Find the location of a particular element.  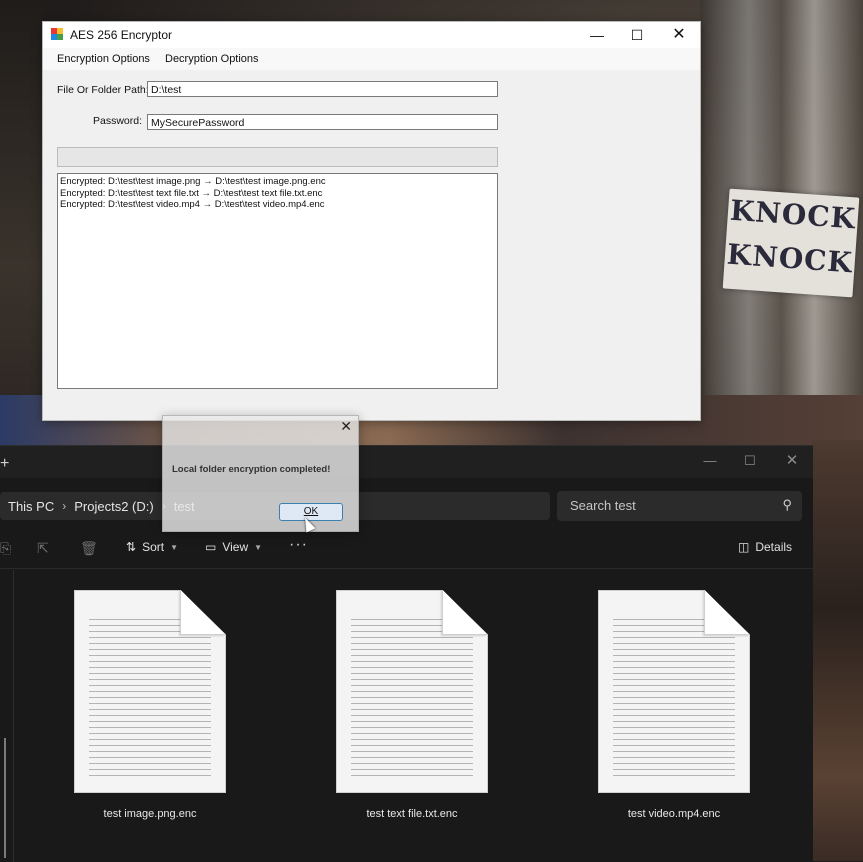

delete-icon: 🗑 is located at coordinates (89, 548).